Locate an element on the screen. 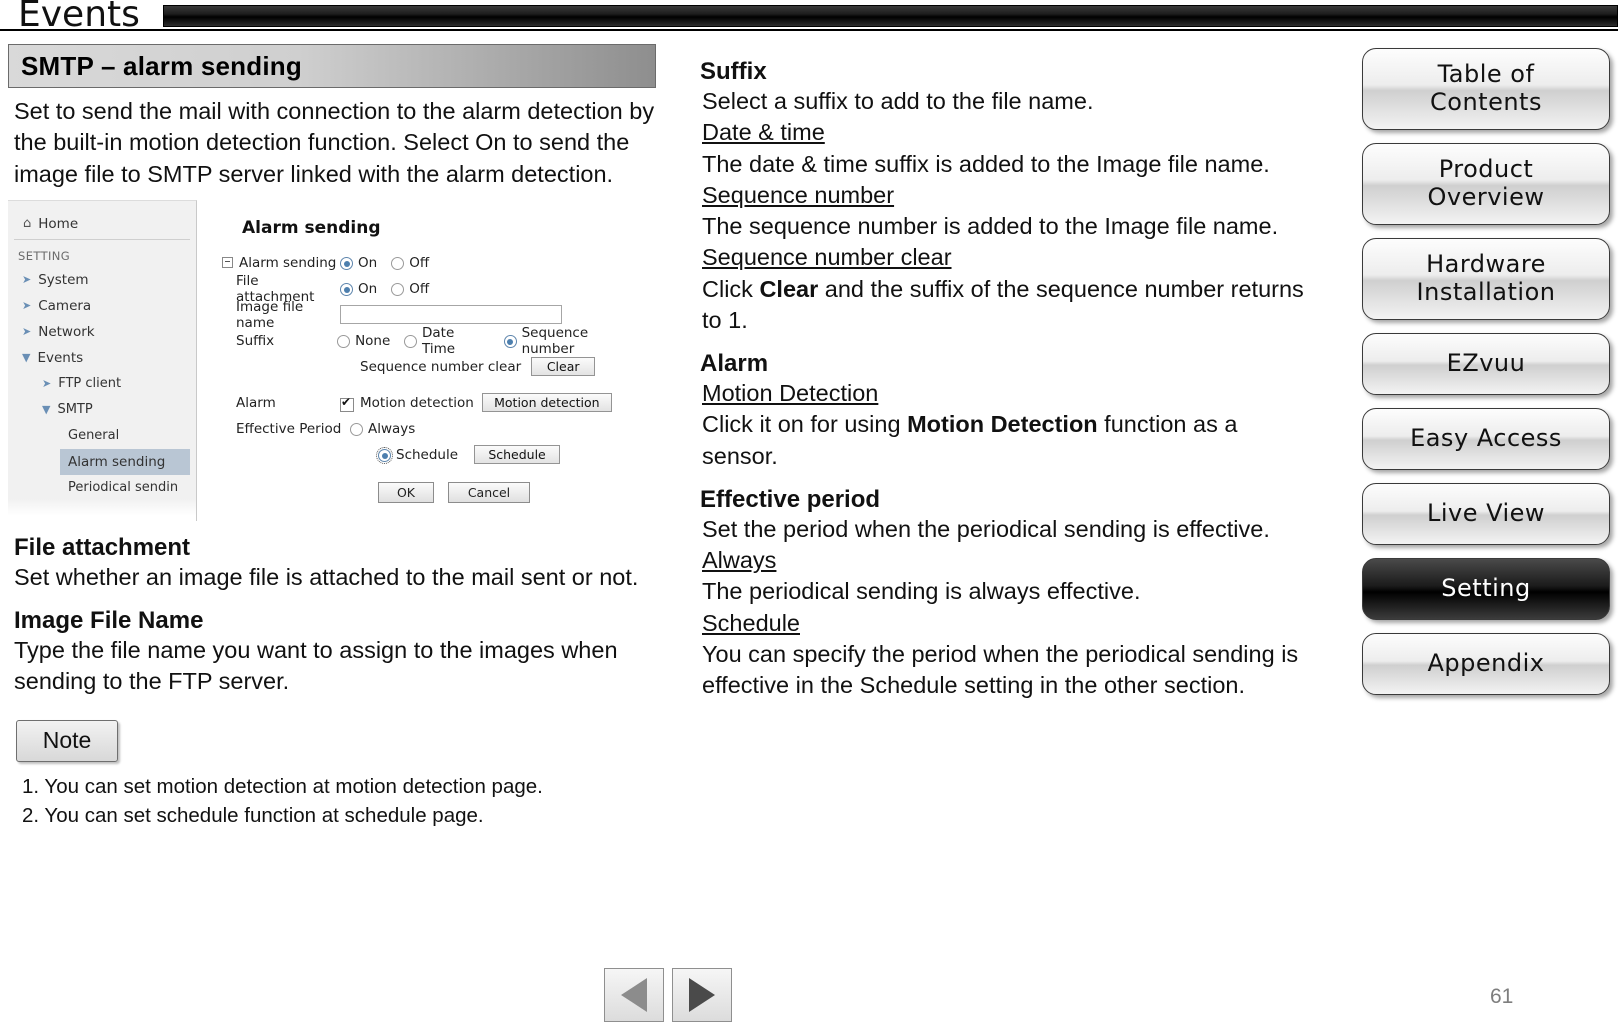 The height and width of the screenshot is (1031, 1618). suffix-sequence-number-label: Sequence number is located at coordinates (555, 340).